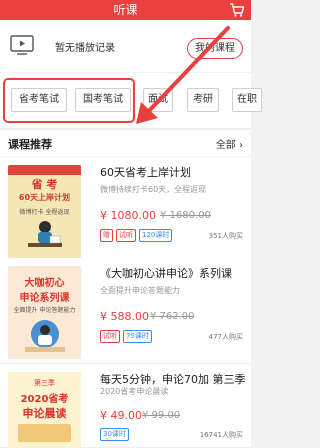 The image size is (320, 448). What do you see at coordinates (225, 236) in the screenshot?
I see `buyer-count: 351人购买` at bounding box center [225, 236].